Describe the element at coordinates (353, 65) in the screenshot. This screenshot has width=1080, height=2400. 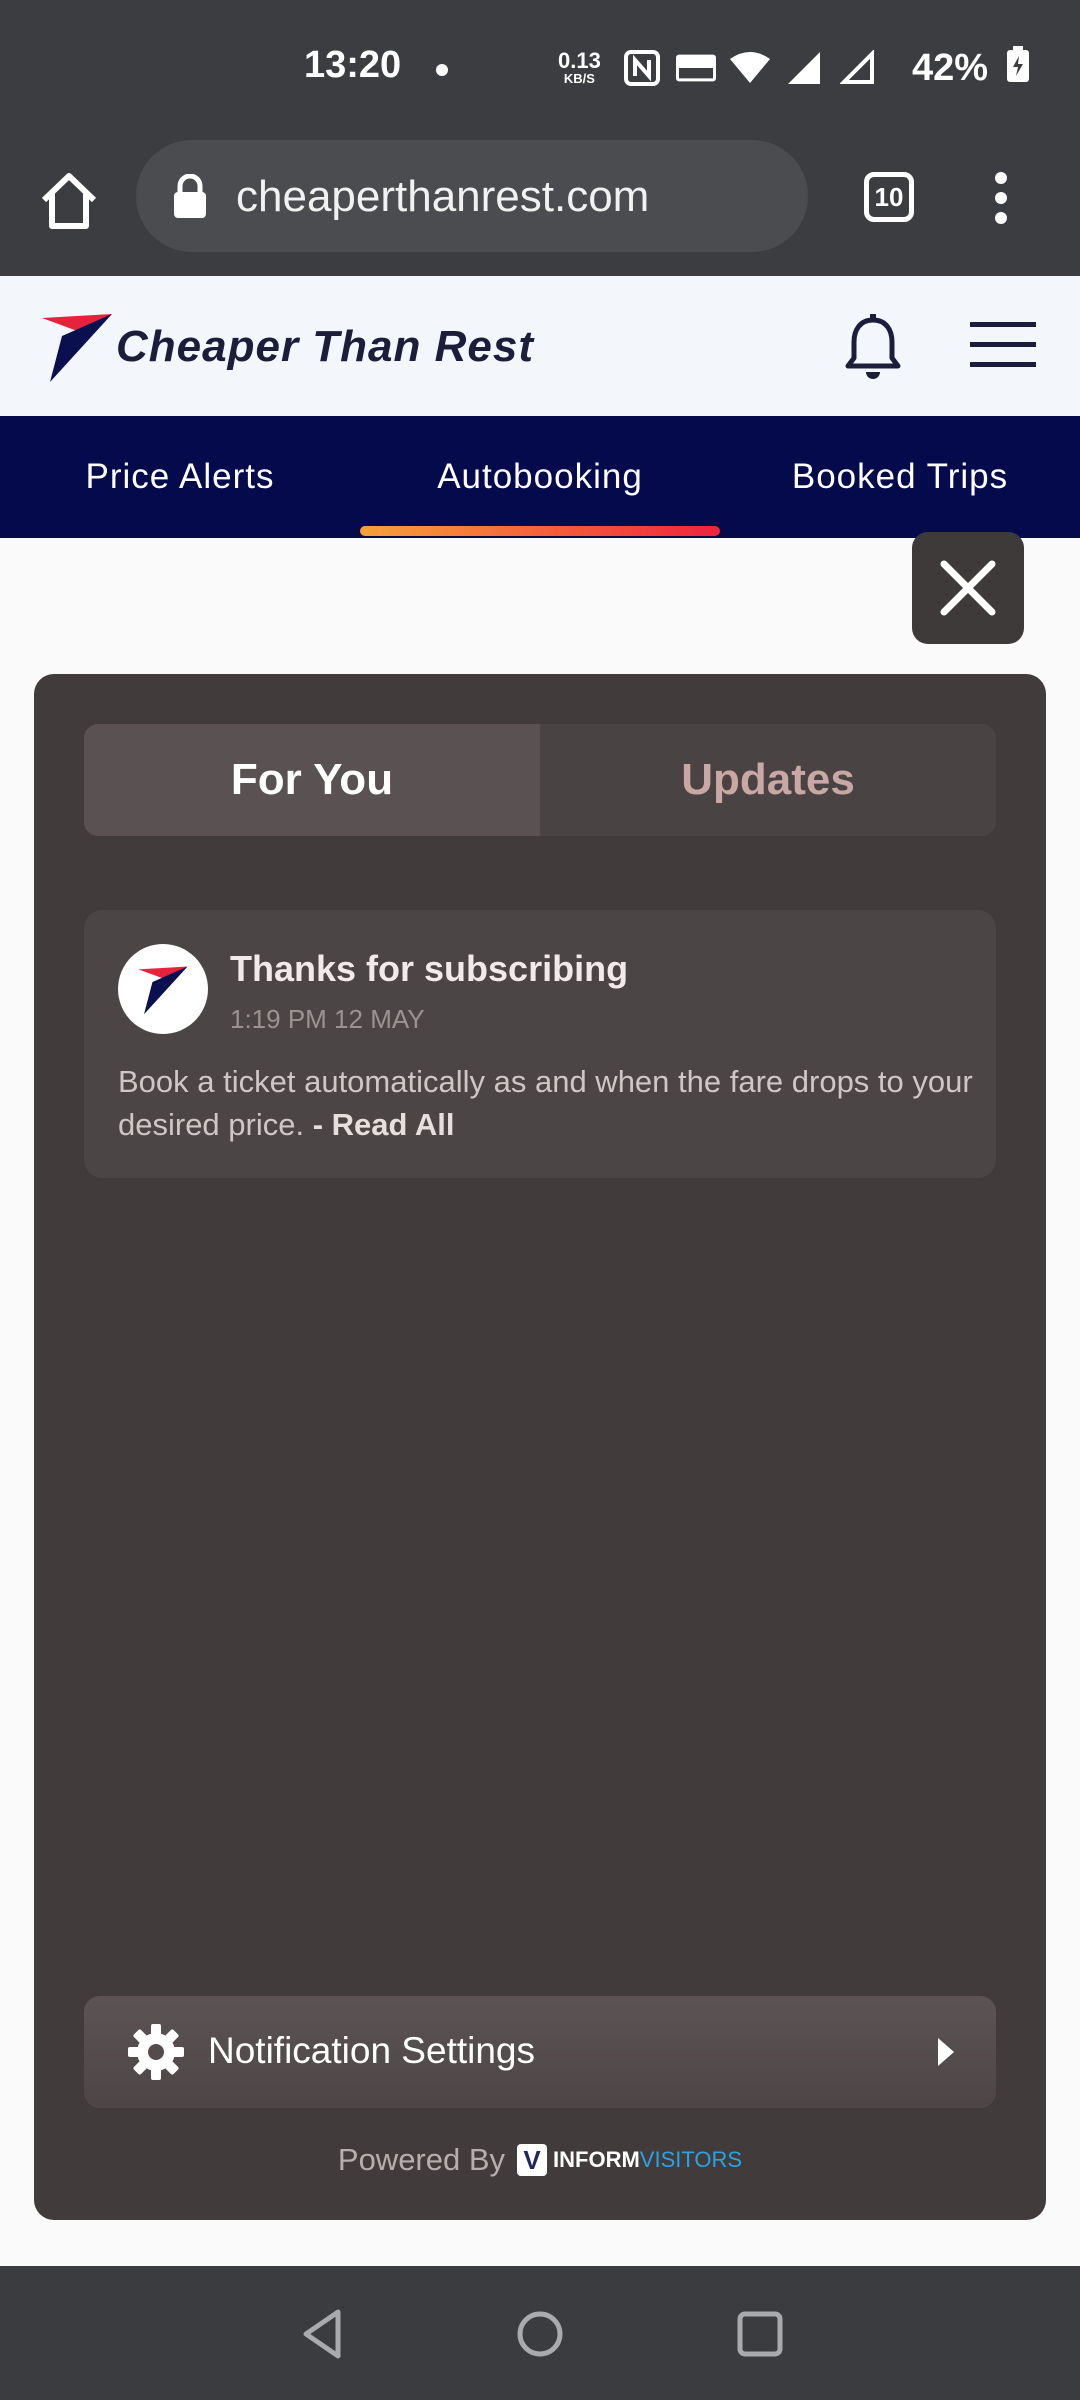
I see `status-time: 13:20` at that location.